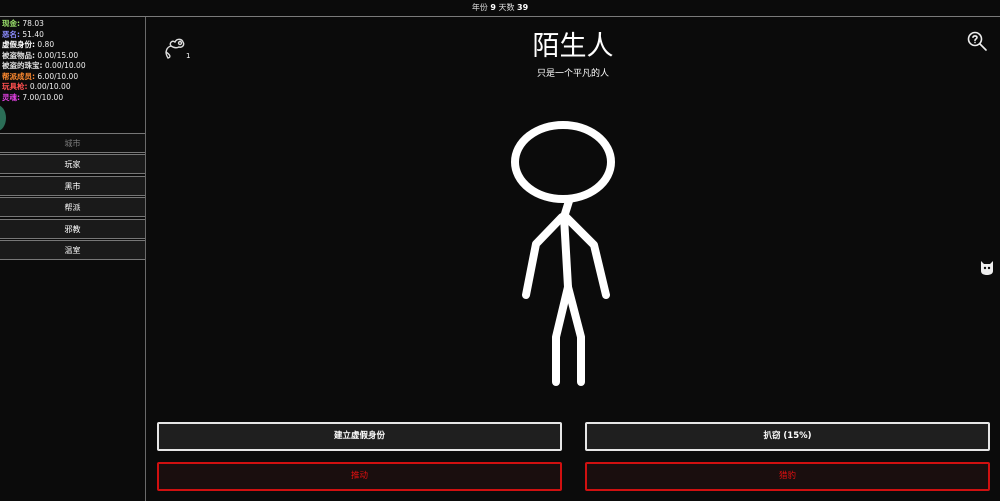  Describe the element at coordinates (572, 74) in the screenshot. I see `character-description: 只是一个平凡的人` at that location.